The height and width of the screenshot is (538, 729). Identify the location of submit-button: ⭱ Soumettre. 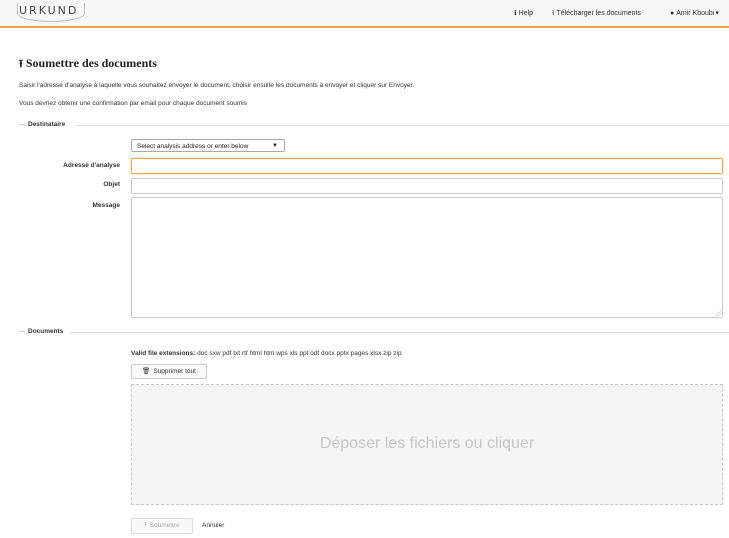
(162, 526).